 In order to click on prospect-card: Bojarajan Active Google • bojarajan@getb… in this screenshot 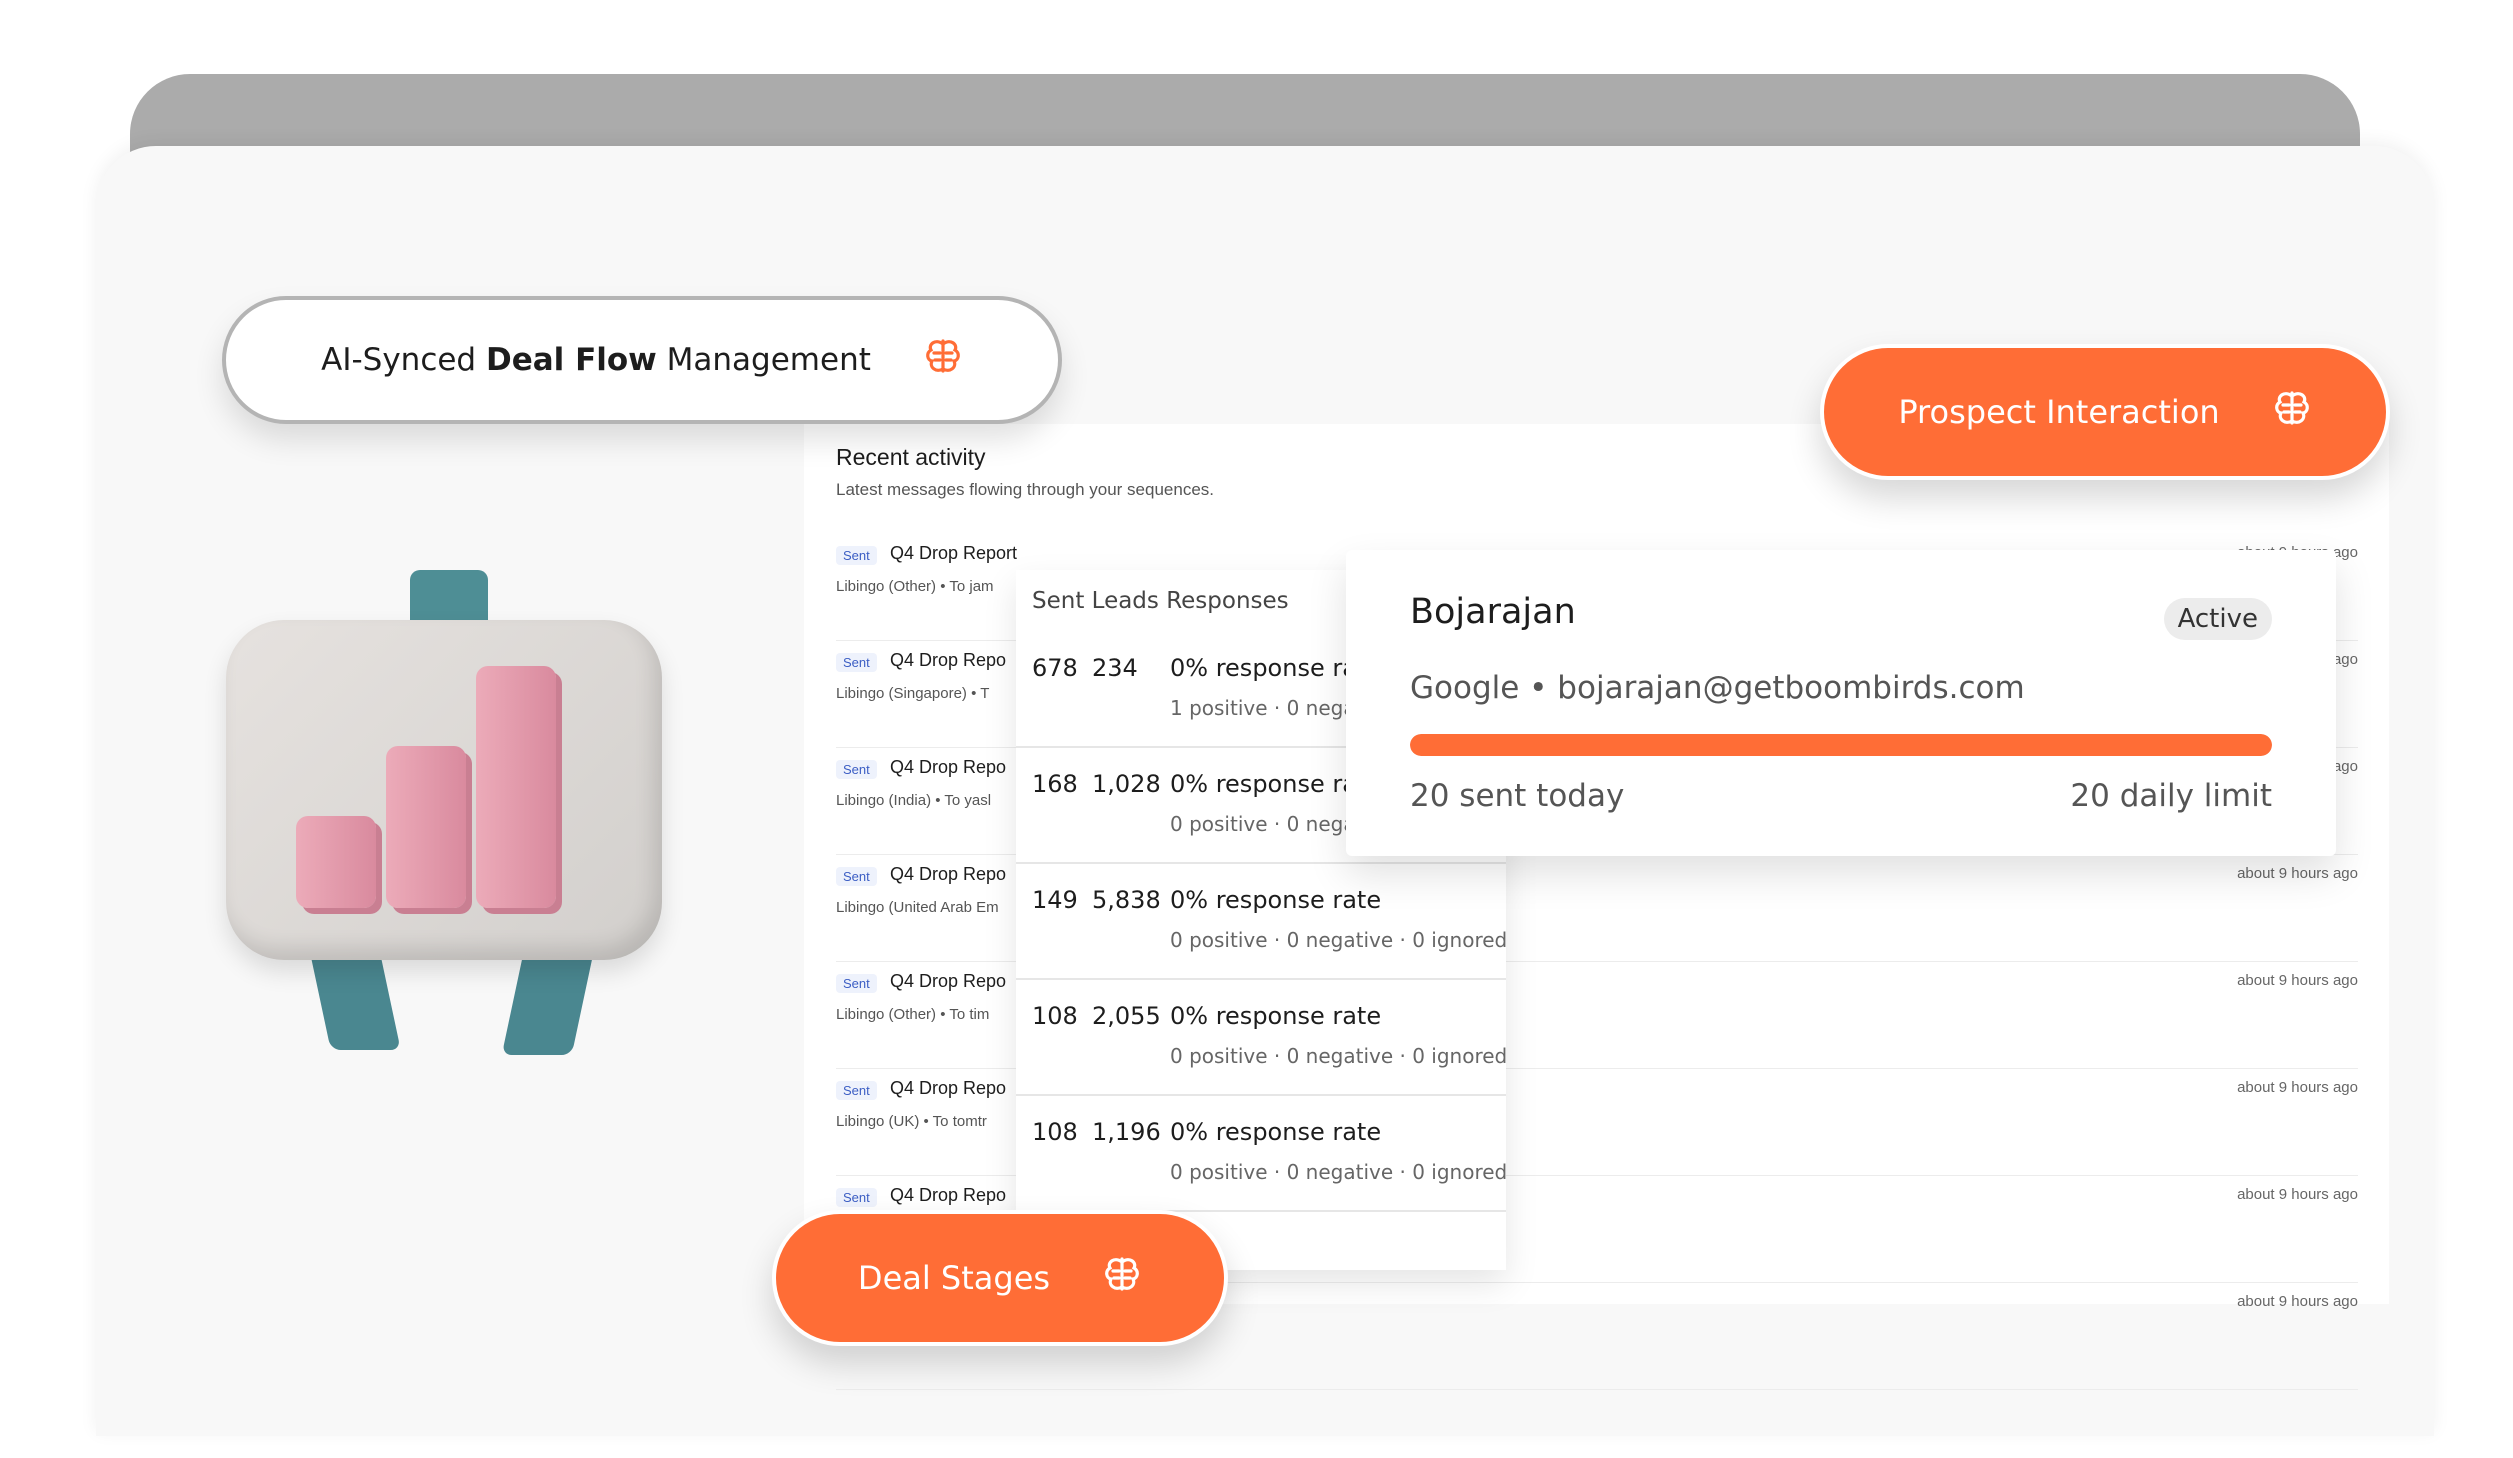, I will do `click(1841, 703)`.